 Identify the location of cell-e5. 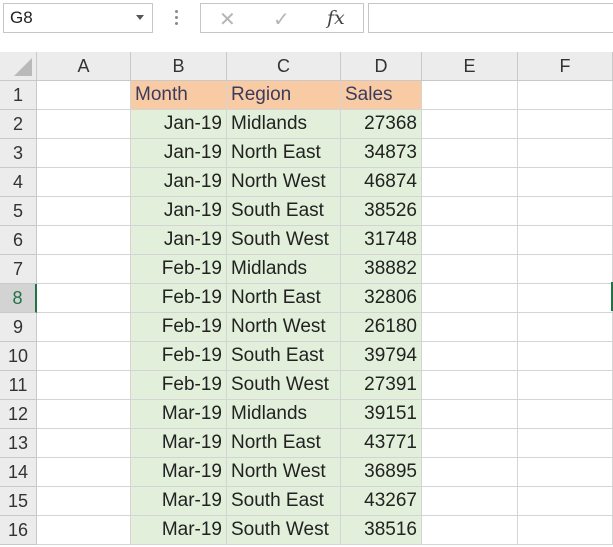
(470, 211).